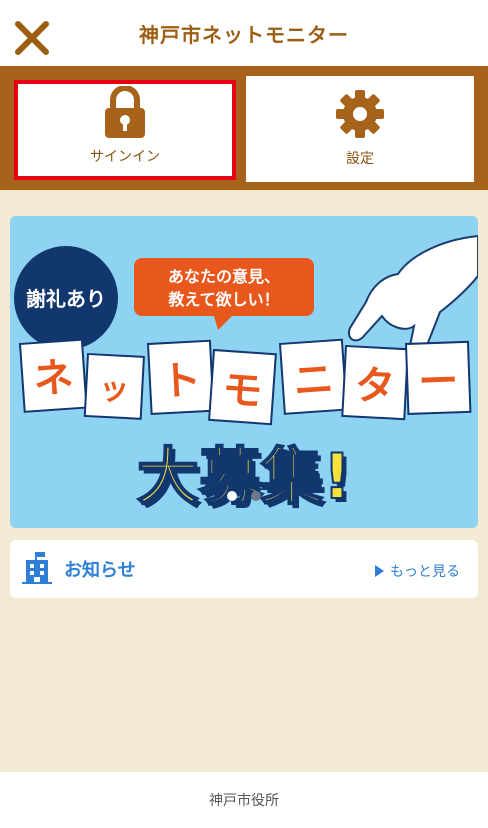  What do you see at coordinates (375, 387) in the screenshot?
I see `card-6: タ` at bounding box center [375, 387].